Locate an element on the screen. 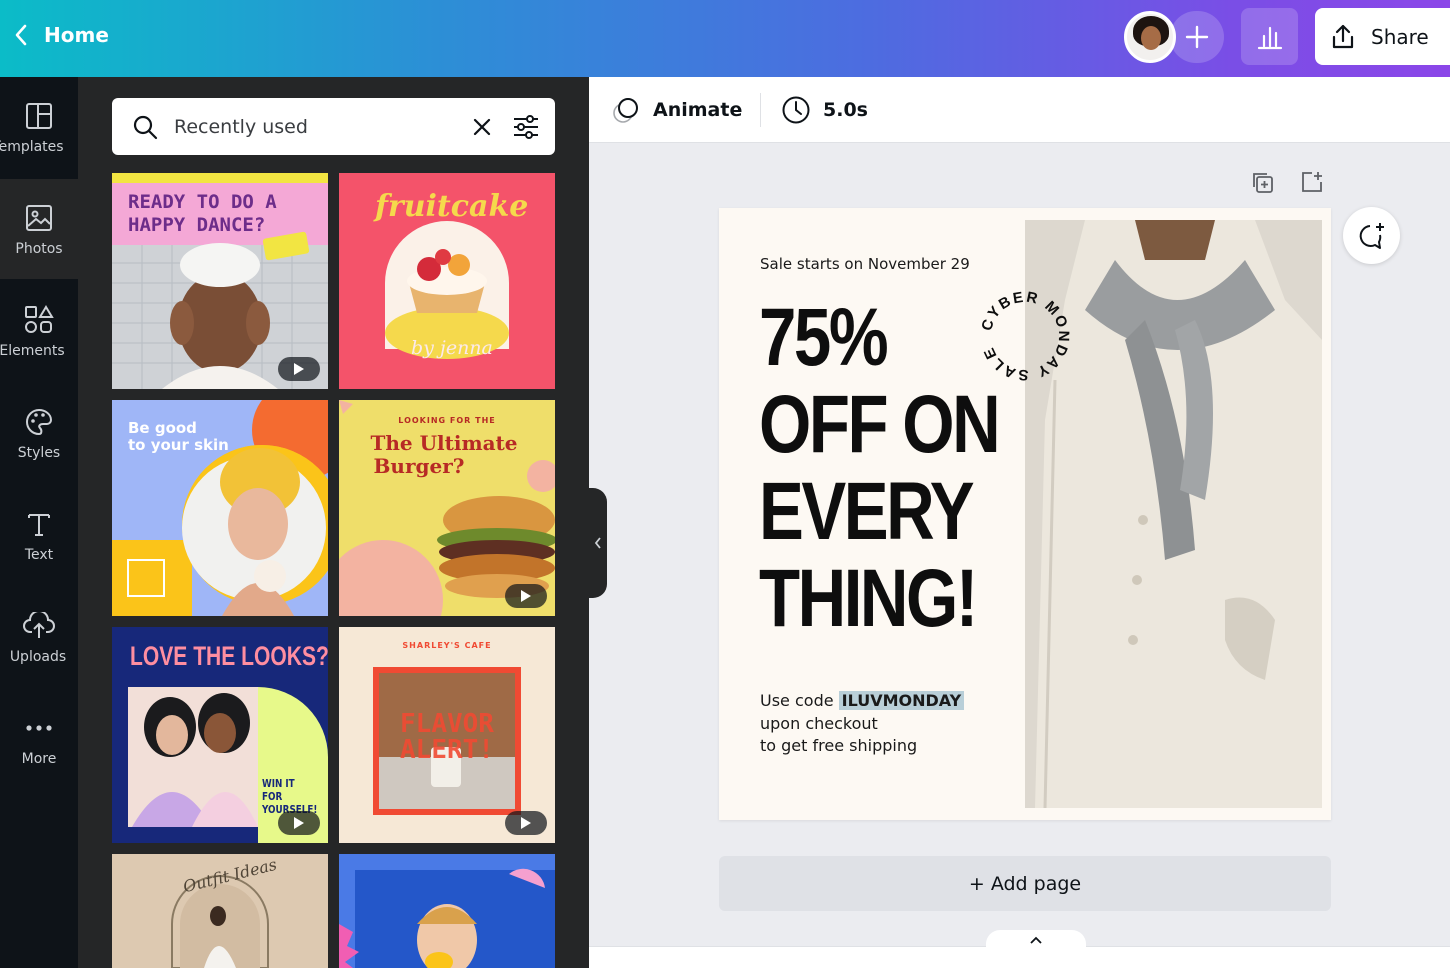  add-page-button: + Add page is located at coordinates (1025, 883).